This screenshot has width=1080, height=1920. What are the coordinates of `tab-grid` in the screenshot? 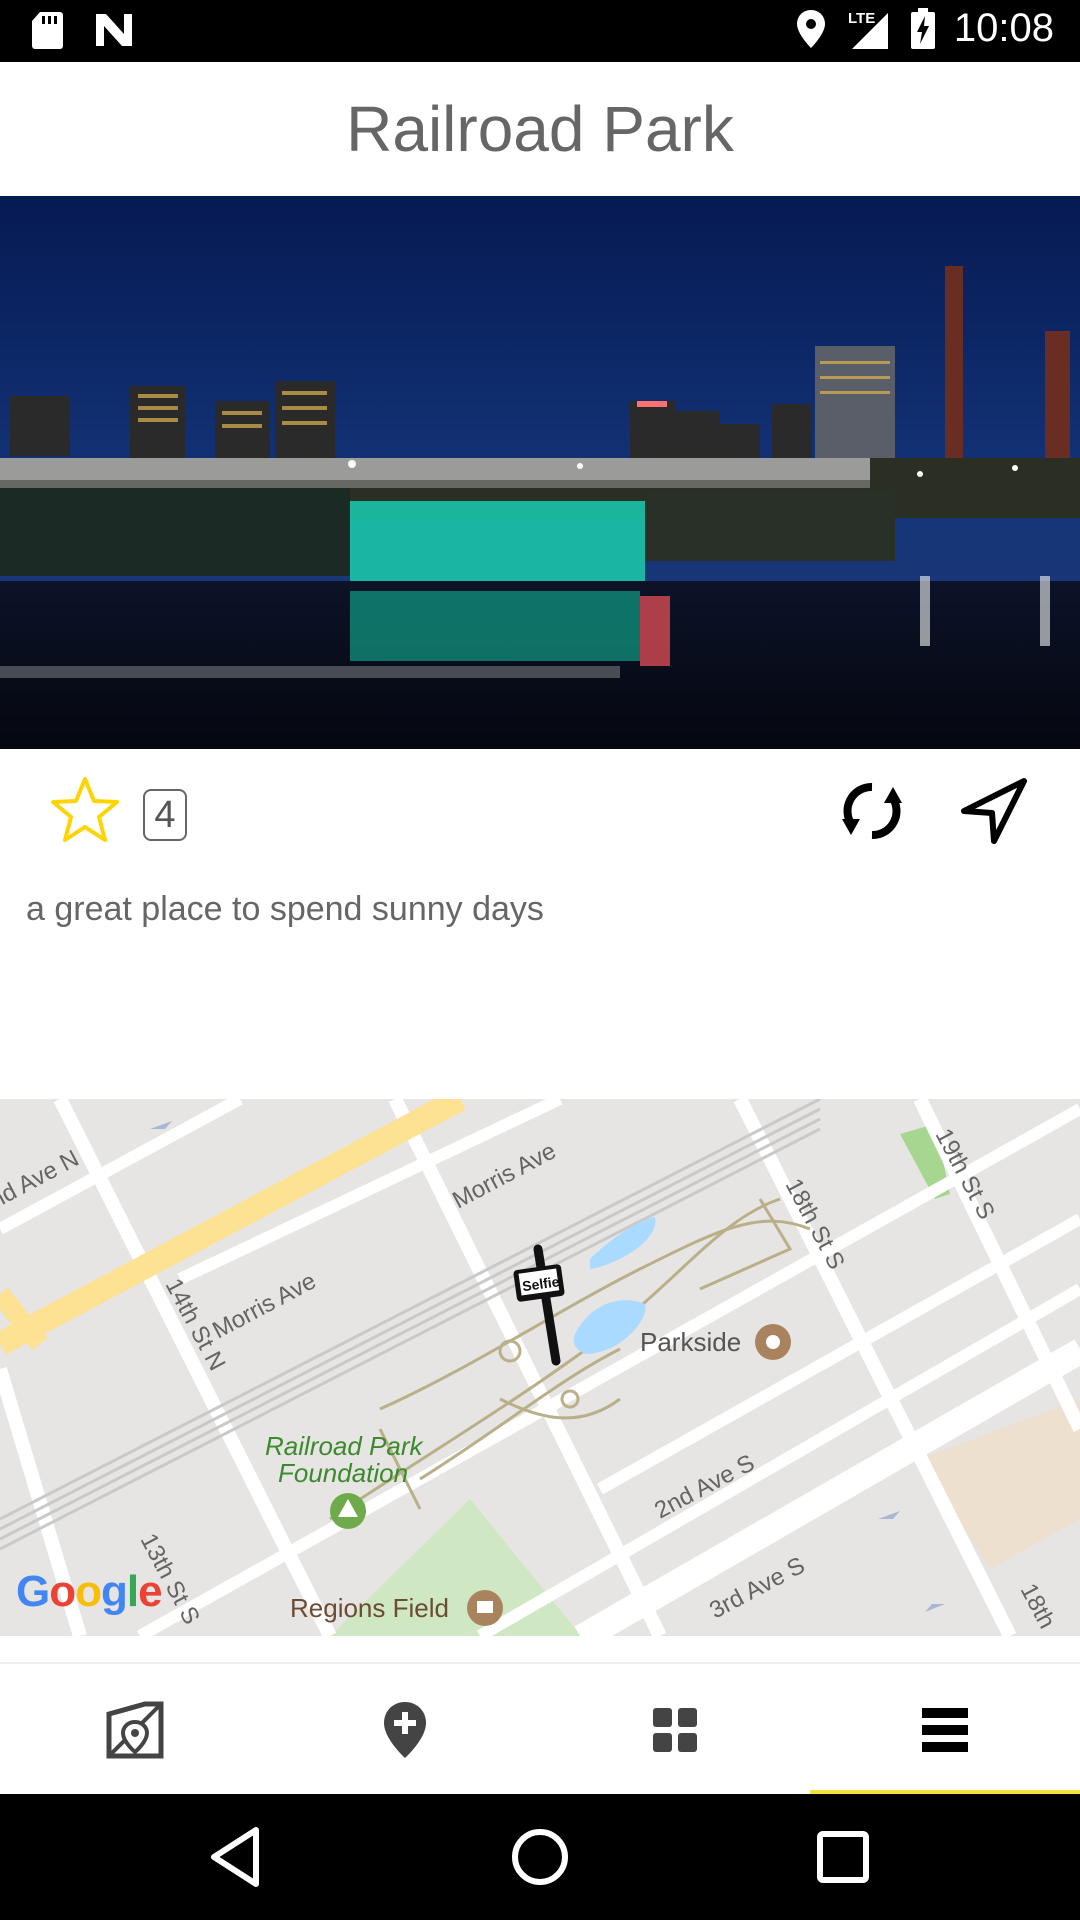 It's located at (675, 1730).